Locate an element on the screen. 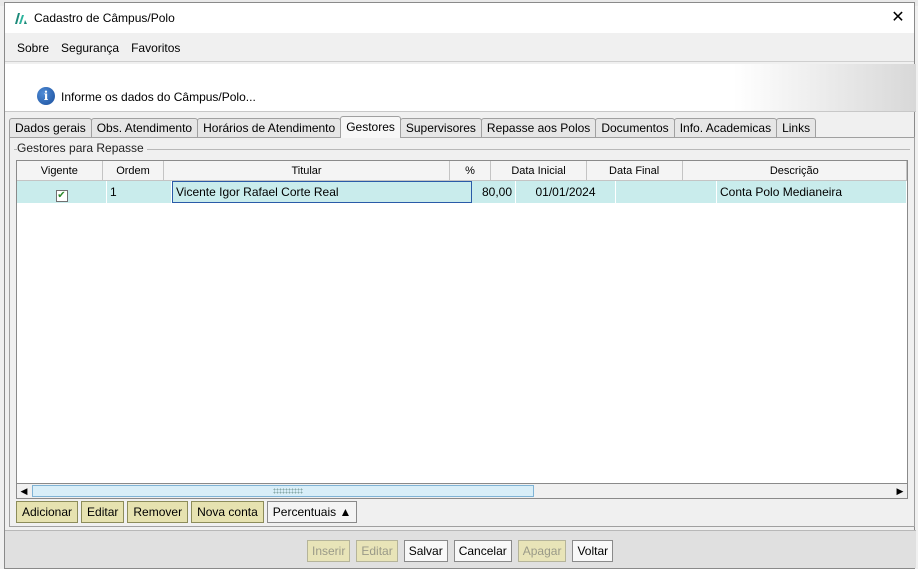 The height and width of the screenshot is (569, 918). tab-obs-atendimento: Obs. Atendimento is located at coordinates (144, 128).